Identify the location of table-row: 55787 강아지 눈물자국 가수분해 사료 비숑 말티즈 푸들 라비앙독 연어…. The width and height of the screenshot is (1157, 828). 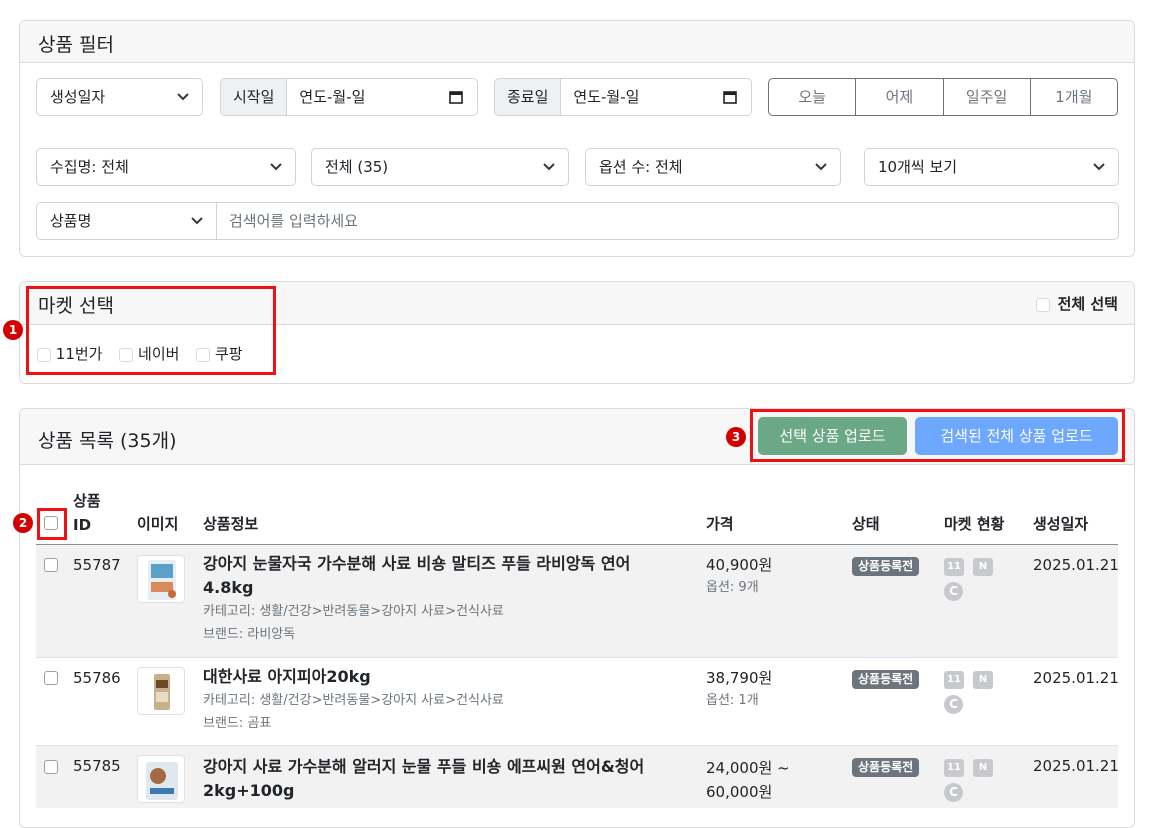
(577, 601).